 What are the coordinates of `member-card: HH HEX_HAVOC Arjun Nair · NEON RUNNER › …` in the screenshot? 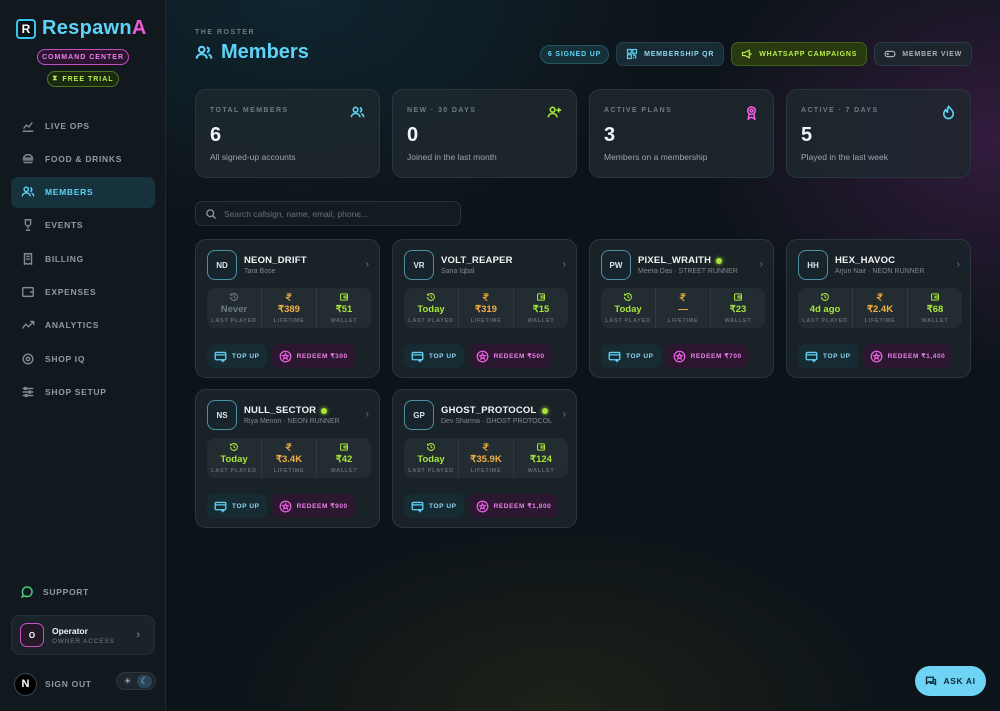 It's located at (878, 308).